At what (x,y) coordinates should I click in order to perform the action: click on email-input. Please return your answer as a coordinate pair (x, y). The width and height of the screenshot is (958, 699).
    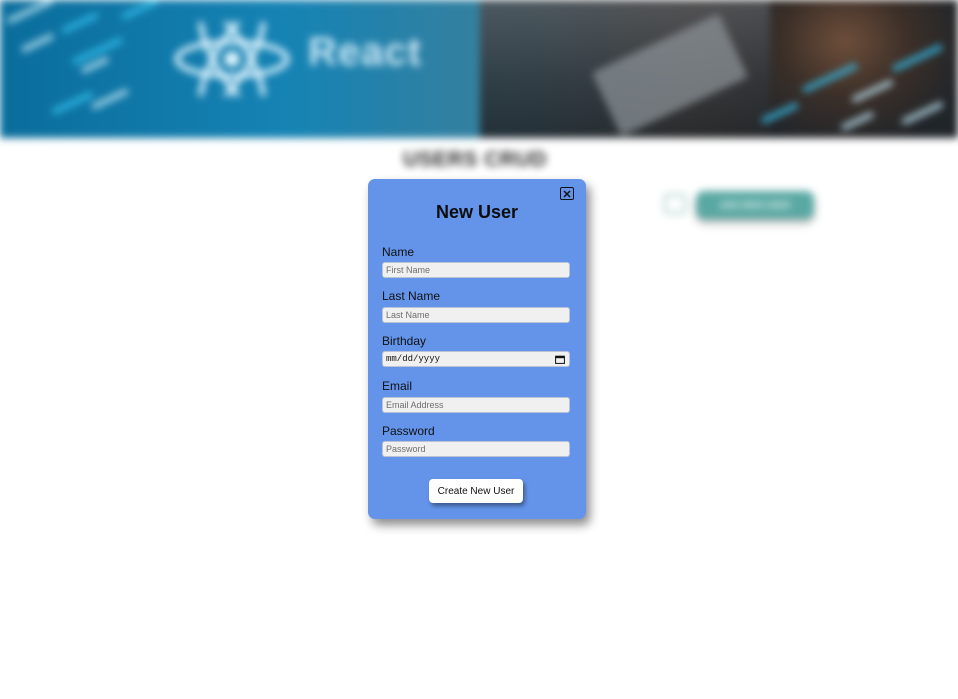
    Looking at the image, I should click on (476, 405).